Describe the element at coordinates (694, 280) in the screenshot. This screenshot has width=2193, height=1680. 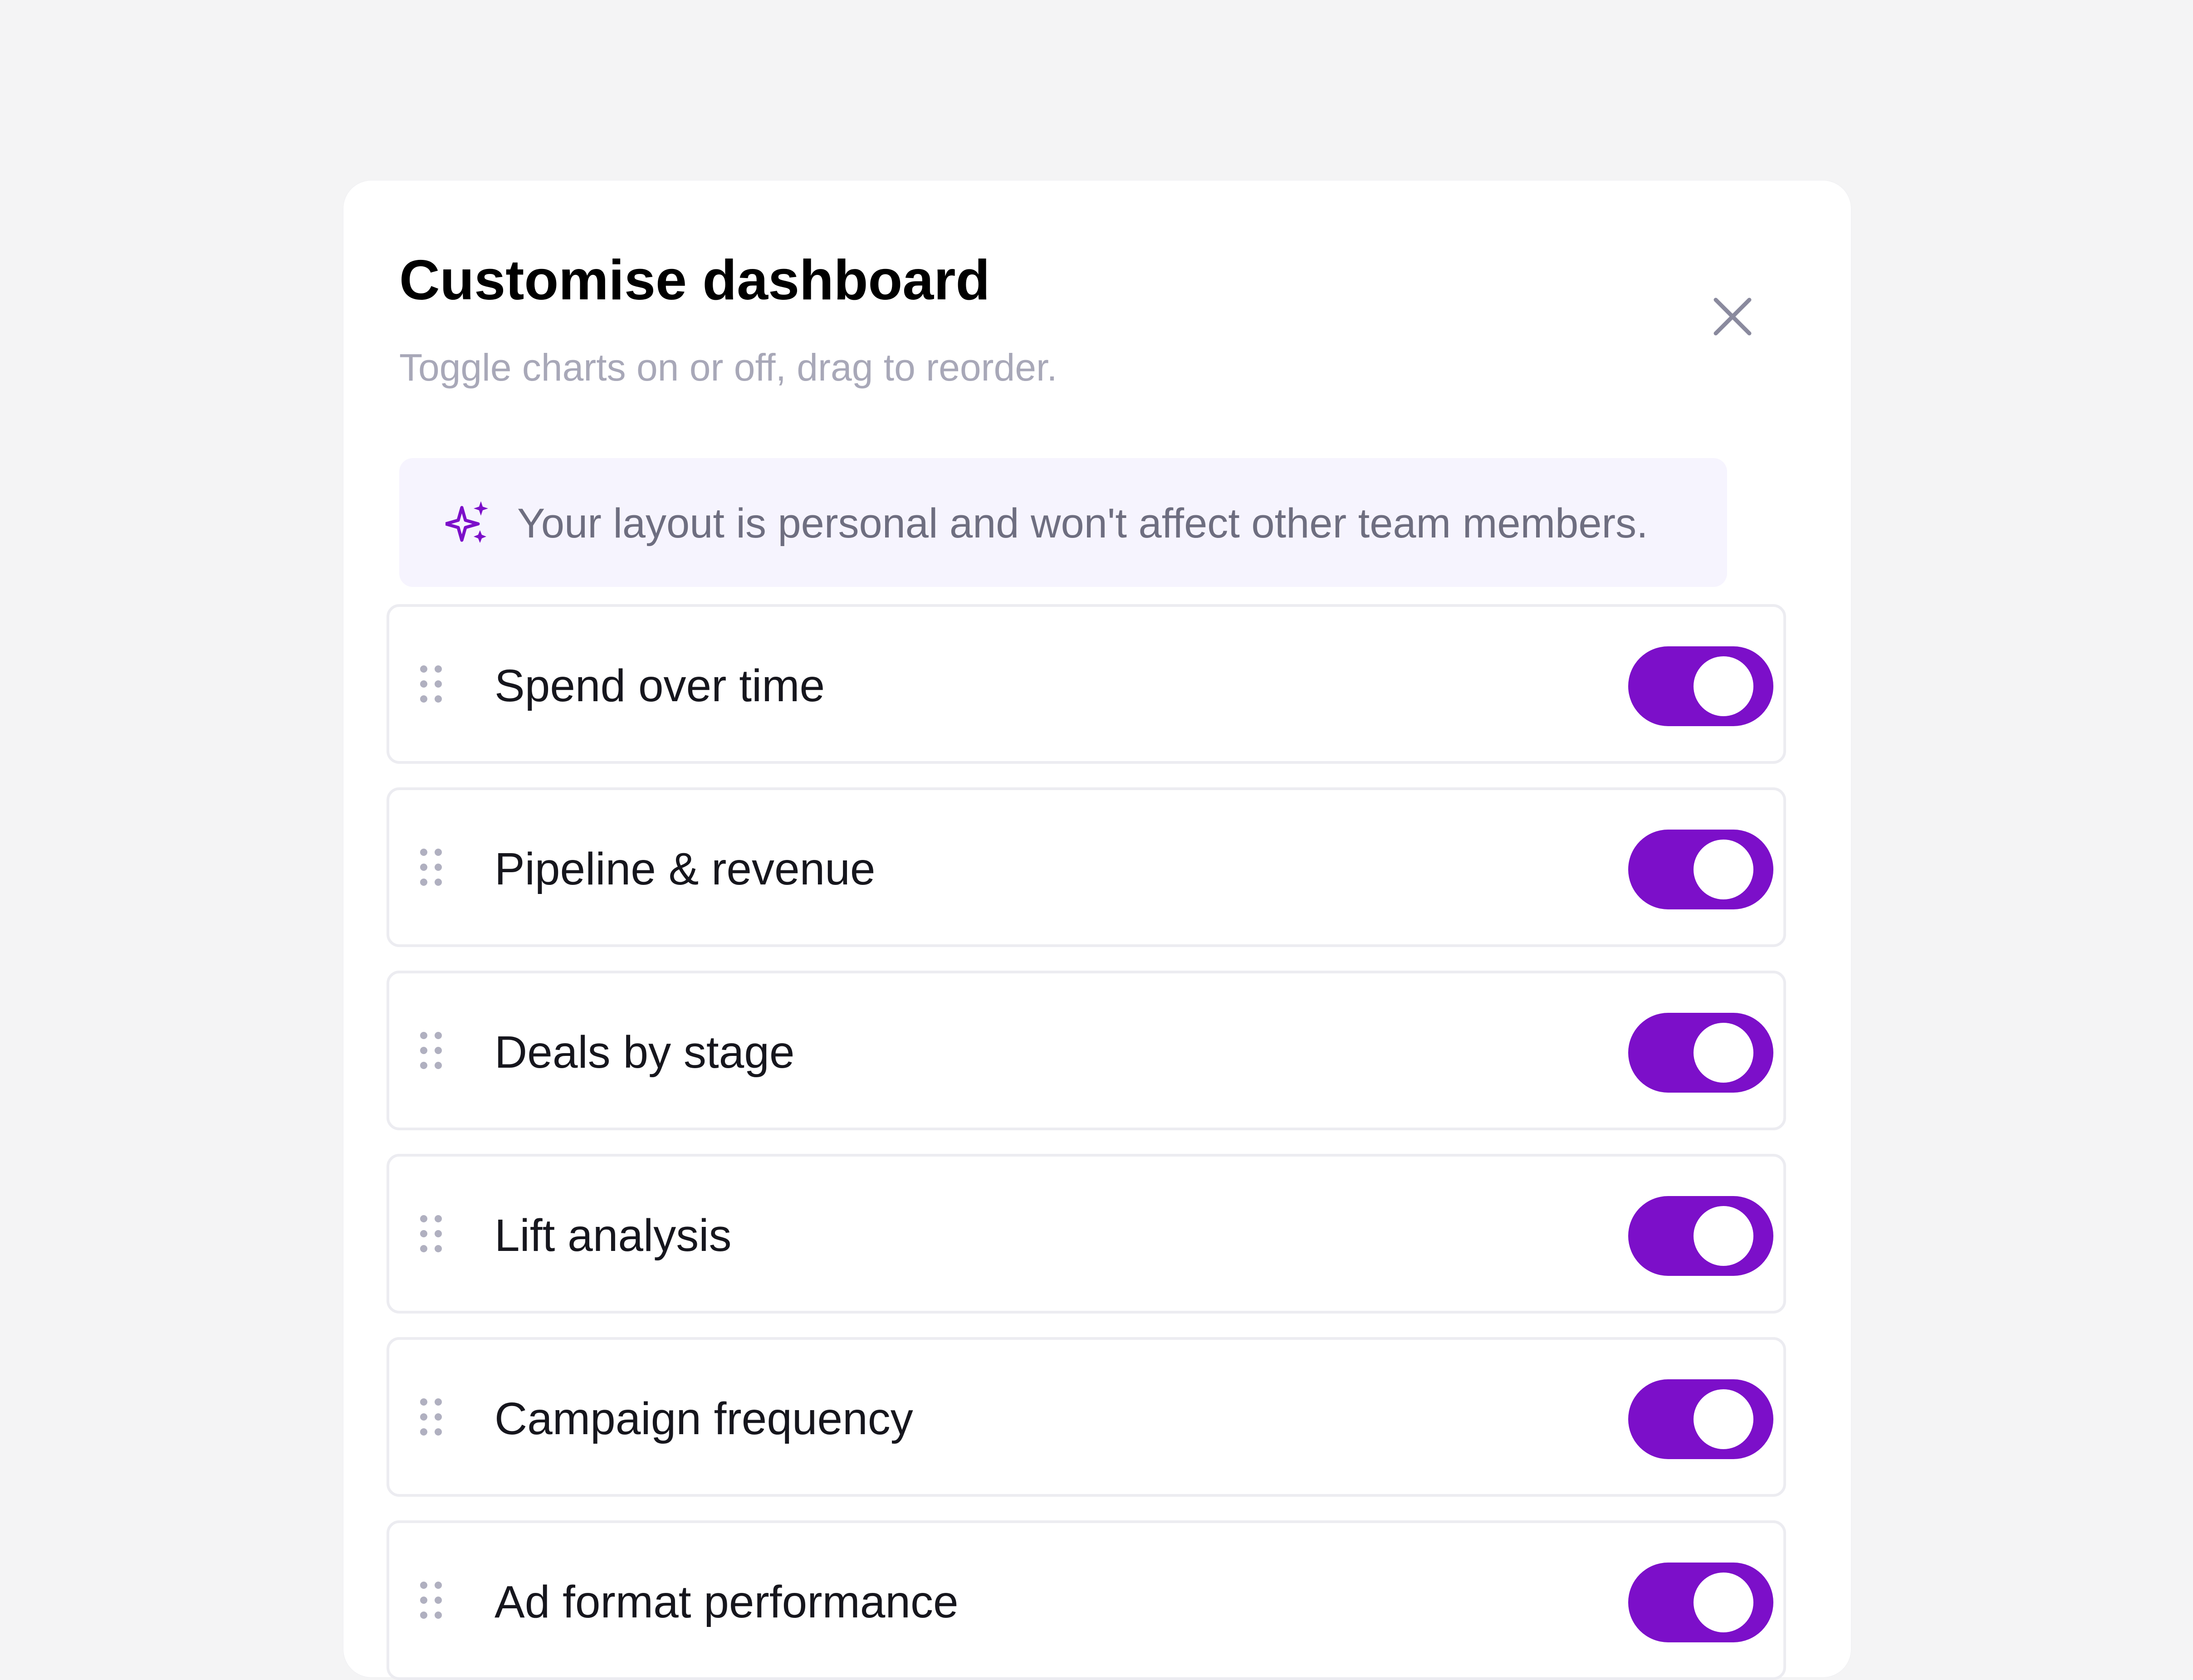
I see `dialog-title: Customise dashboard` at that location.